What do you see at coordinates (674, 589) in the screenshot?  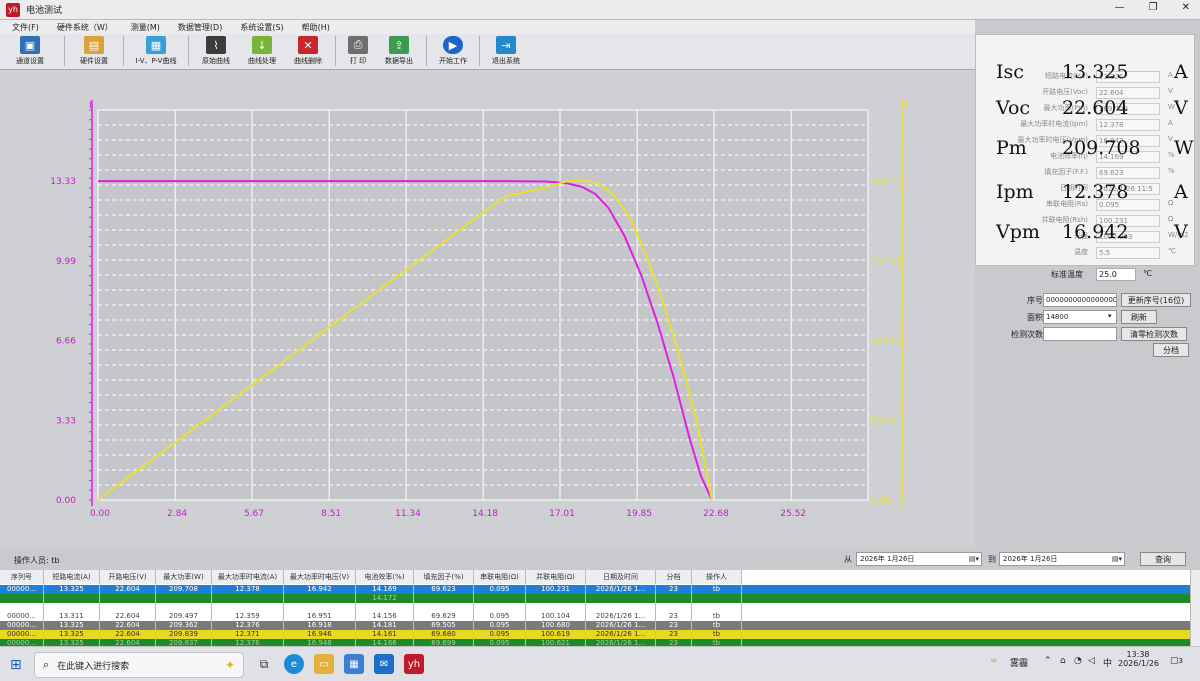 I see `table-cell: 23` at bounding box center [674, 589].